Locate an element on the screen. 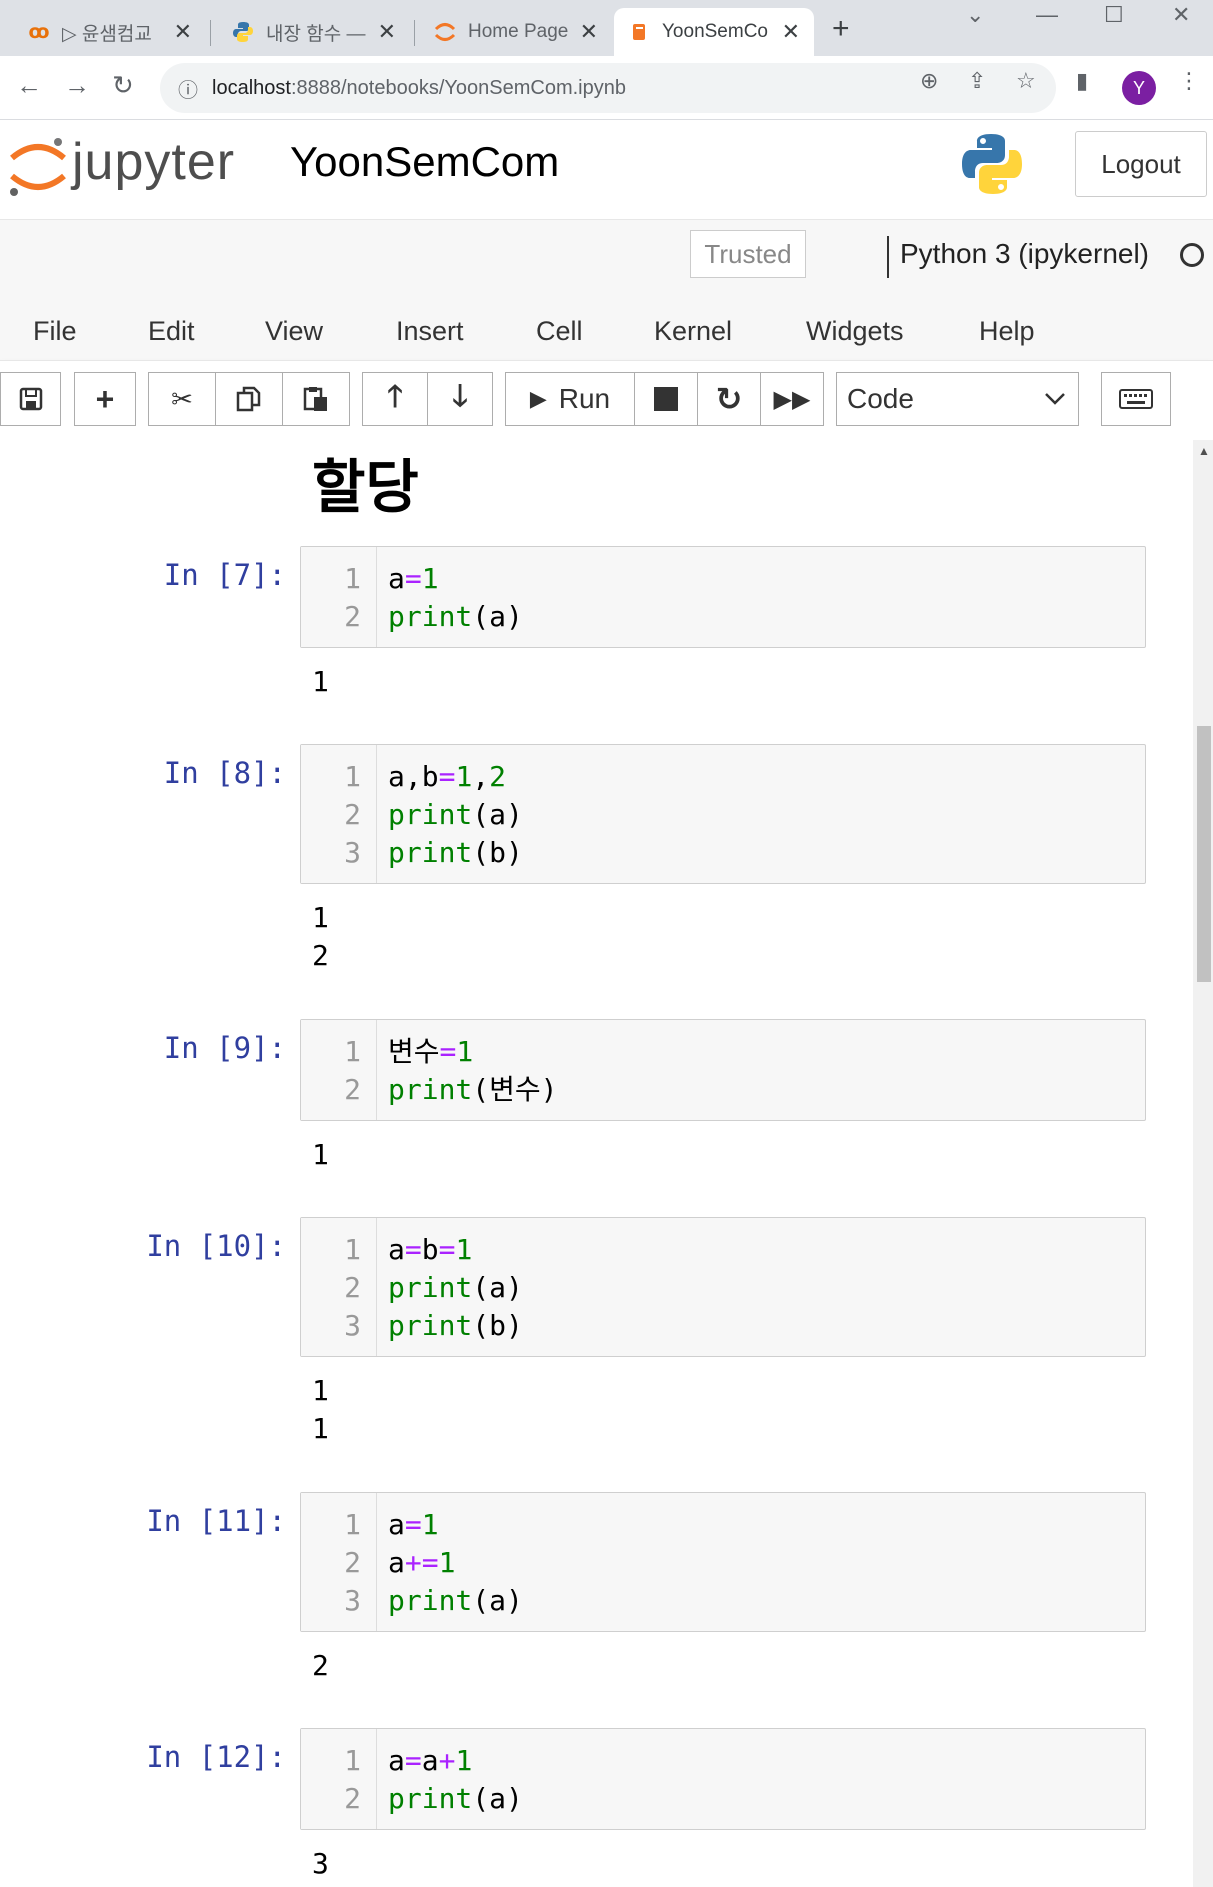 The height and width of the screenshot is (1887, 1213). restart-run-all-button: ▶▶ is located at coordinates (792, 399).